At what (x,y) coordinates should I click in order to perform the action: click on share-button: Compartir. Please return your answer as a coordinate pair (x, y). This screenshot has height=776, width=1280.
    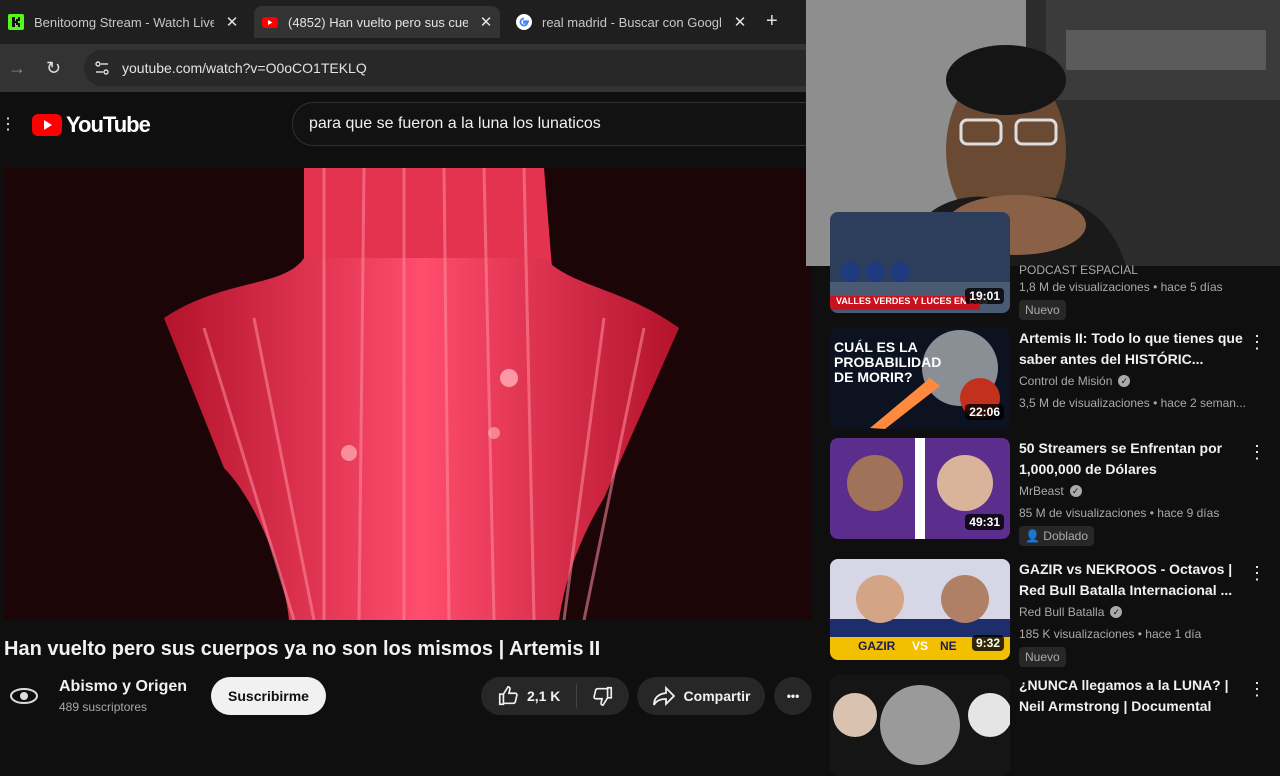
    Looking at the image, I should click on (701, 696).